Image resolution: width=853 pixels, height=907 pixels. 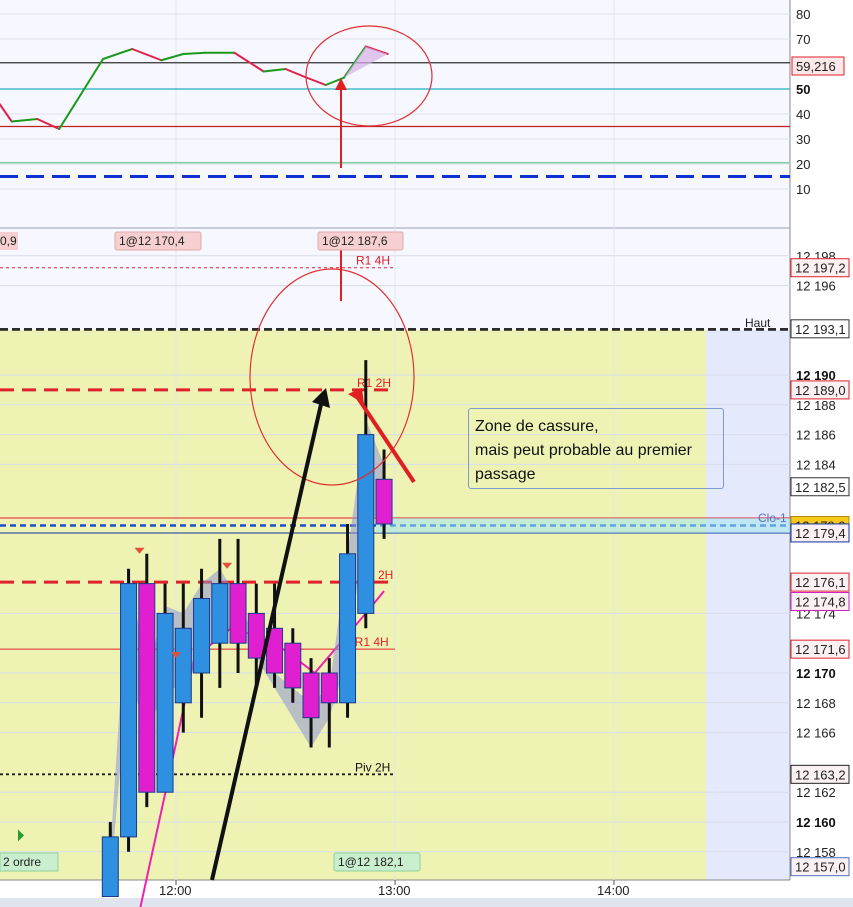 I want to click on trade-tag: 1@12 187,6, so click(x=360, y=241).